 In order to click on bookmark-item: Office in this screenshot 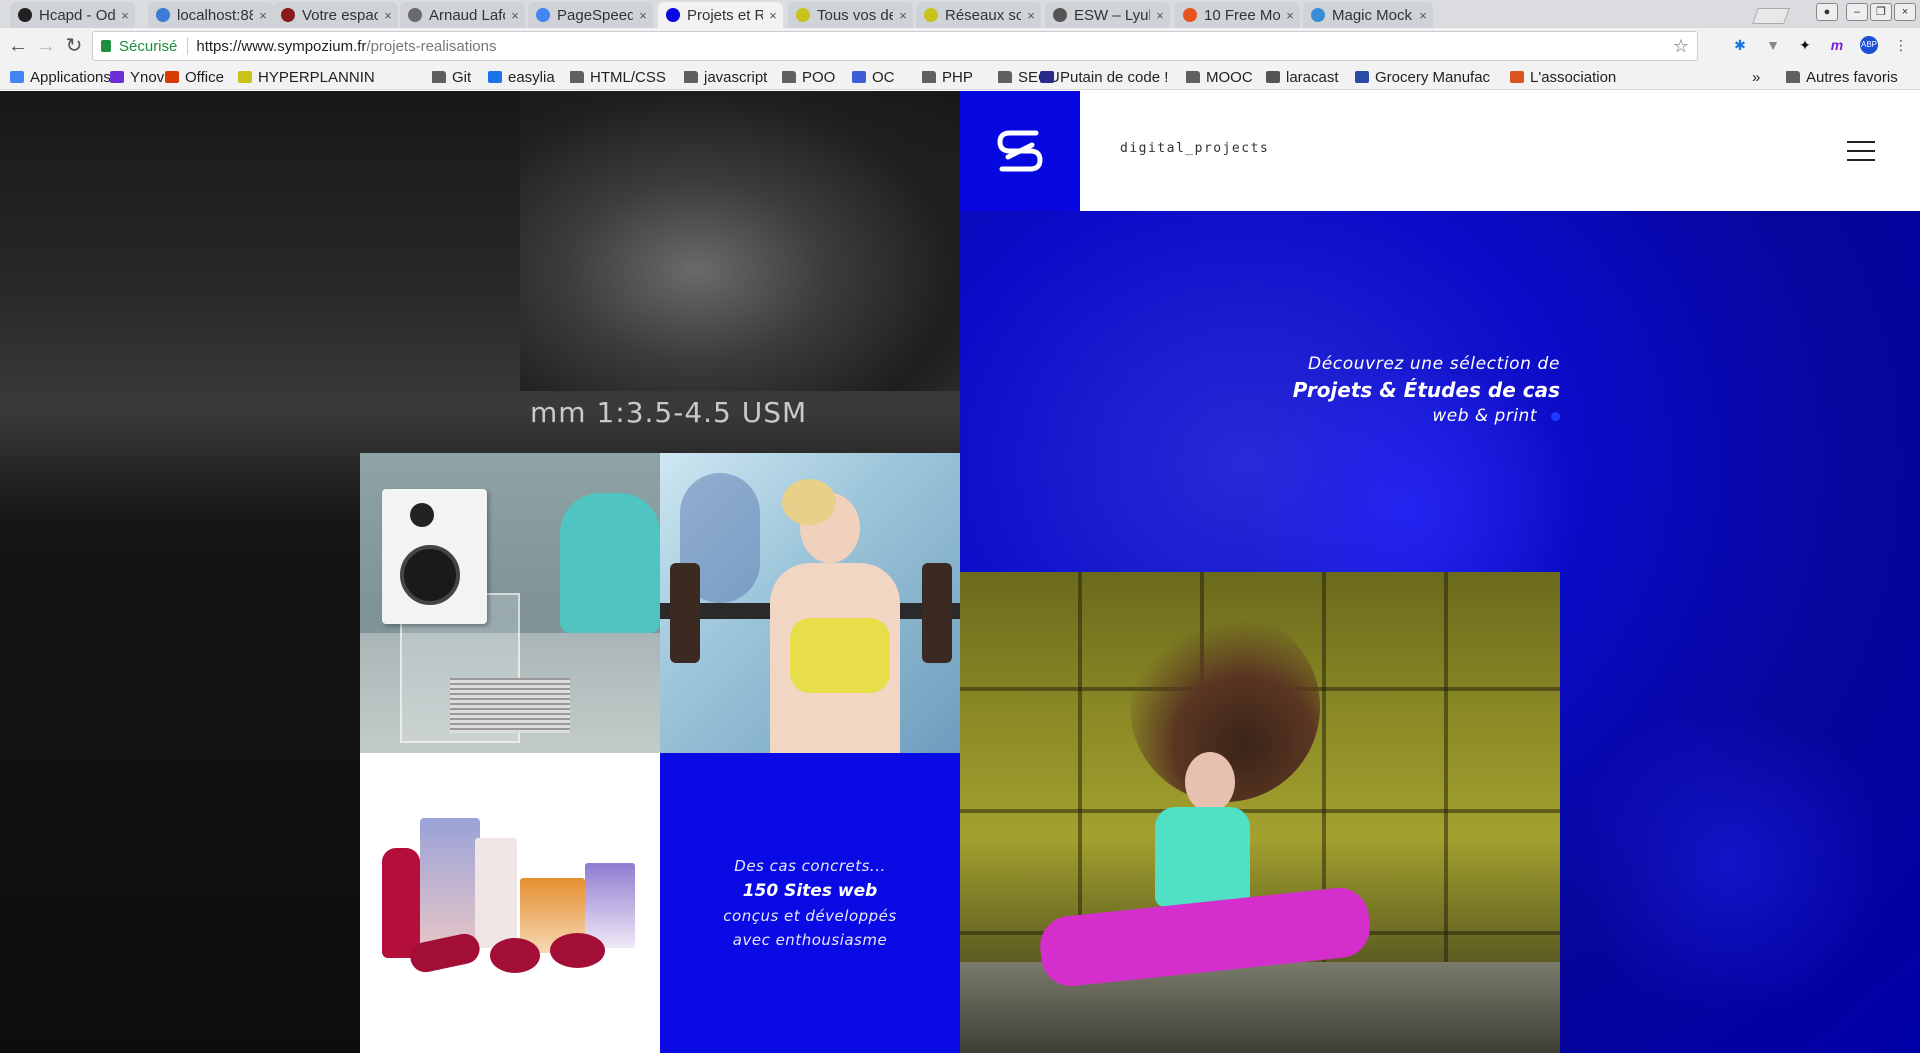, I will do `click(194, 77)`.